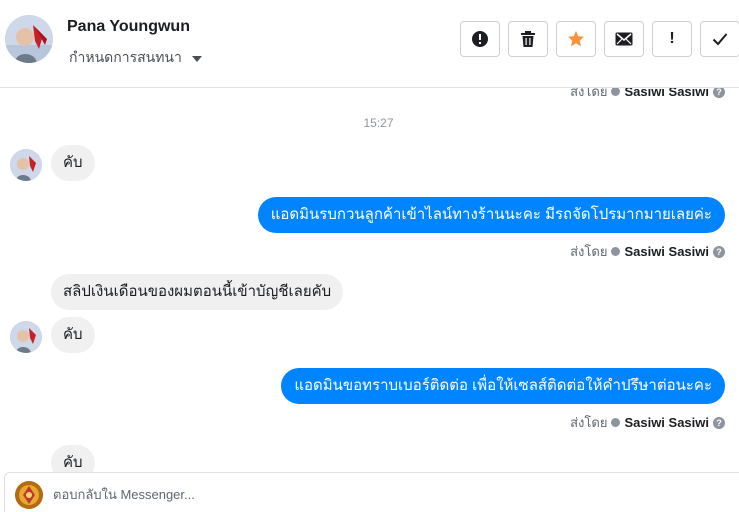 The width and height of the screenshot is (739, 512). I want to click on reply-bar, so click(371, 492).